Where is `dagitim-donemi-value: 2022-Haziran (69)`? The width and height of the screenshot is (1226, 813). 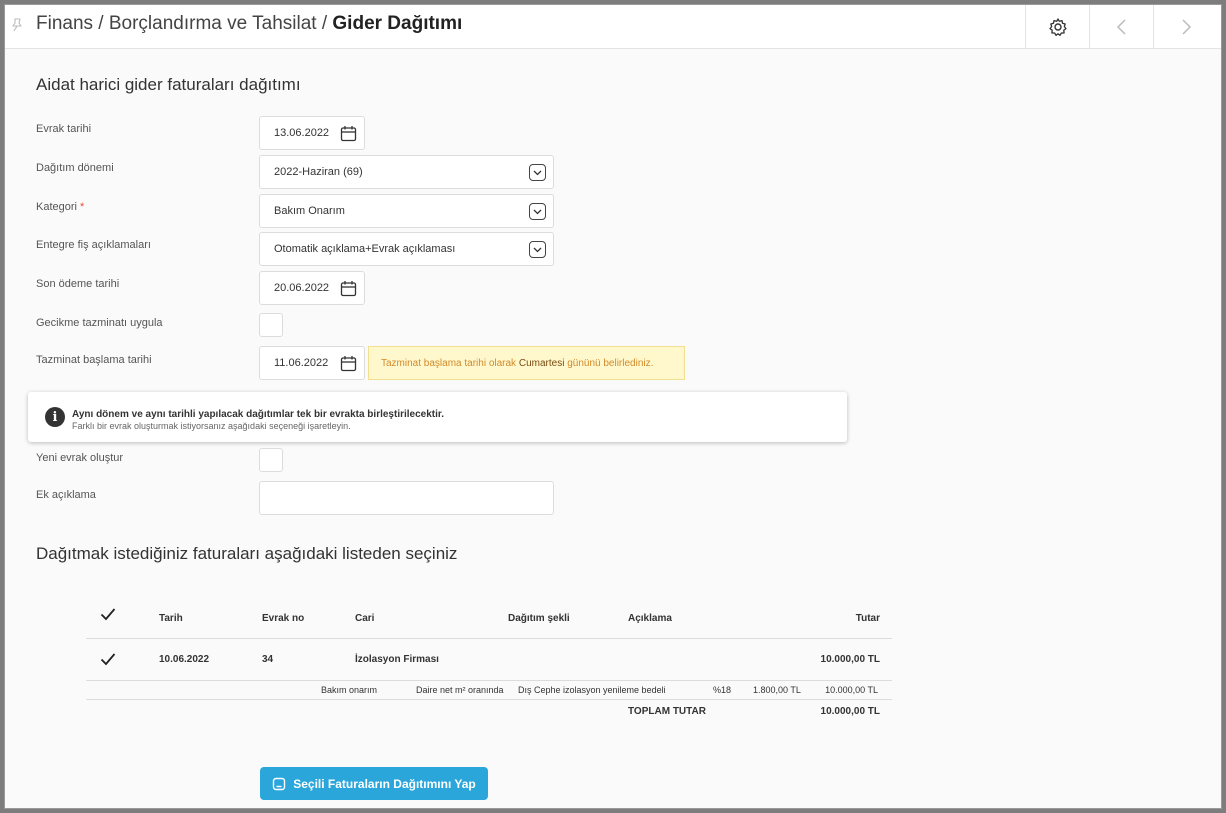
dagitim-donemi-value: 2022-Haziran (69) is located at coordinates (318, 172).